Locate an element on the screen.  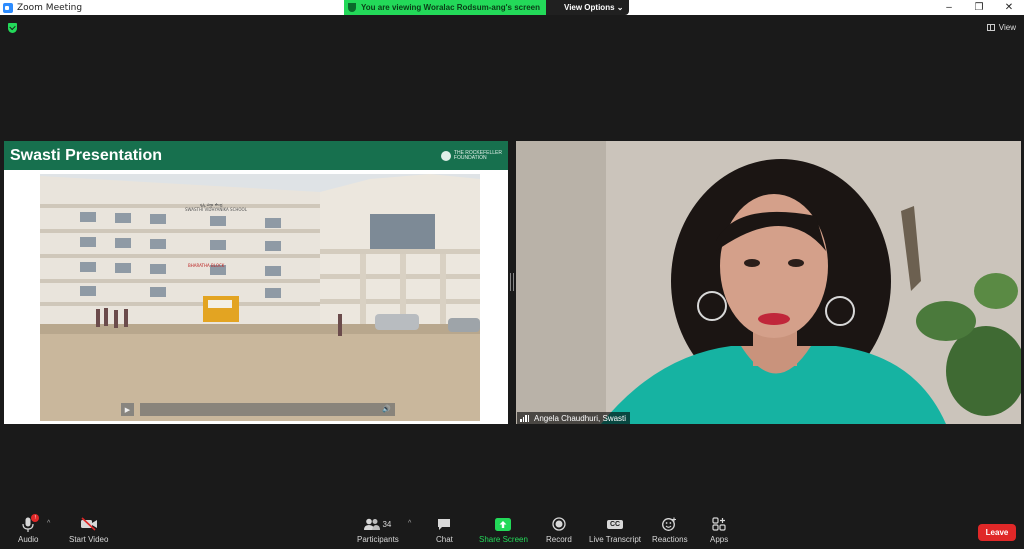
audio-label: Audio is located at coordinates (28, 539).